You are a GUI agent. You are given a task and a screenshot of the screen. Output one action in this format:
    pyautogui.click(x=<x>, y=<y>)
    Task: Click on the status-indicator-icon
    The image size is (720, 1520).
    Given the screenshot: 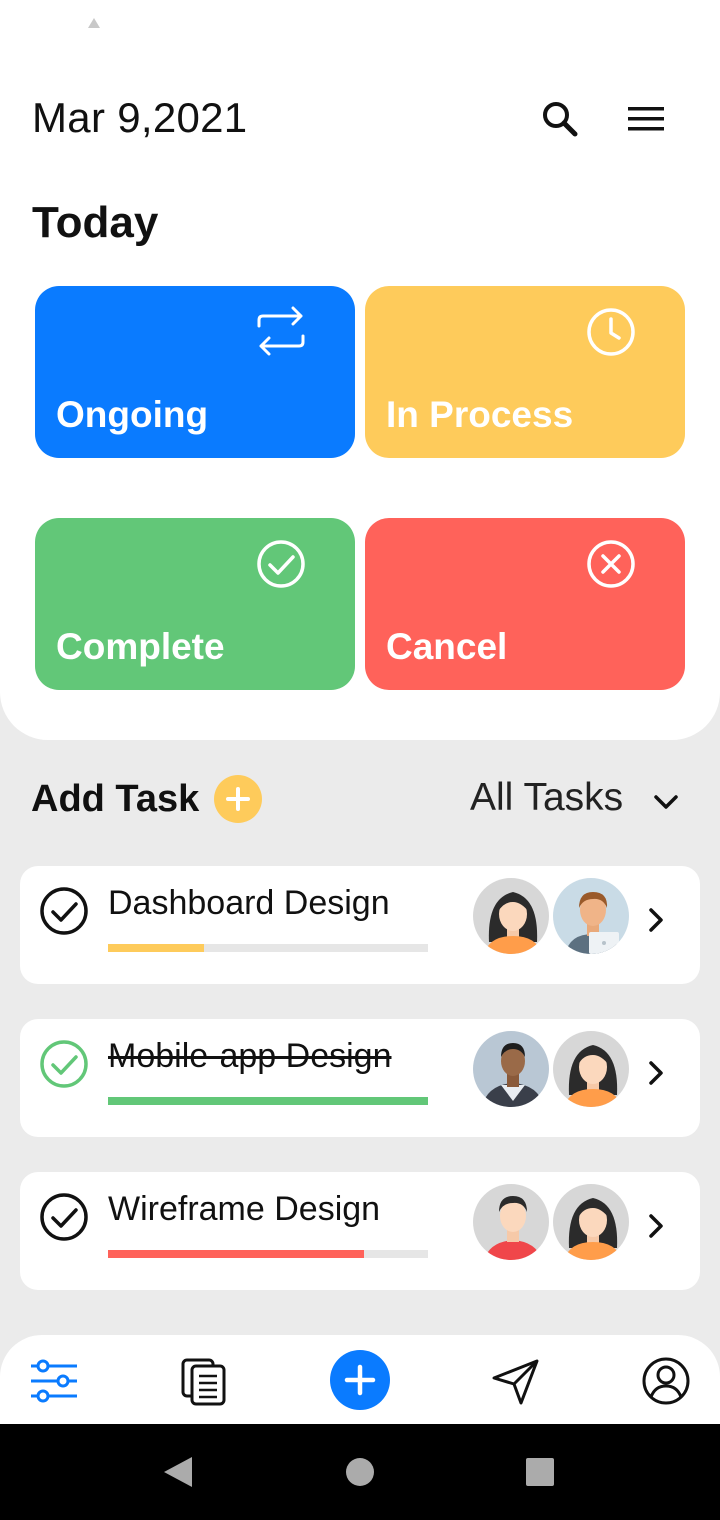 What is the action you would take?
    pyautogui.click(x=94, y=23)
    